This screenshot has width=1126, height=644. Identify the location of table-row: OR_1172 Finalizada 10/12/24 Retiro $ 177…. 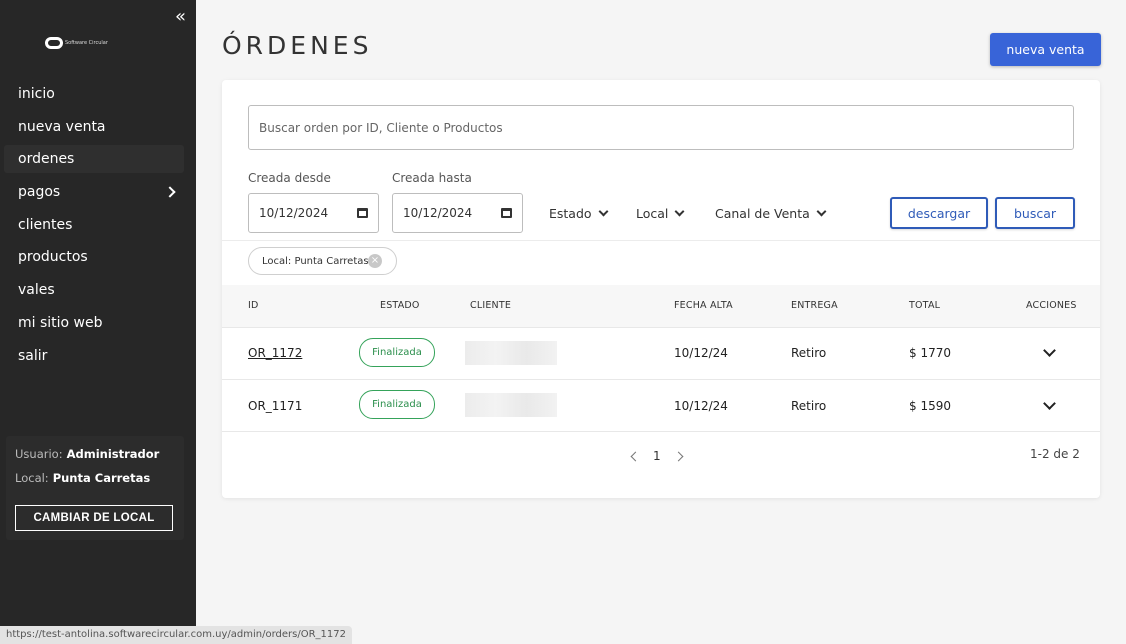
(661, 353).